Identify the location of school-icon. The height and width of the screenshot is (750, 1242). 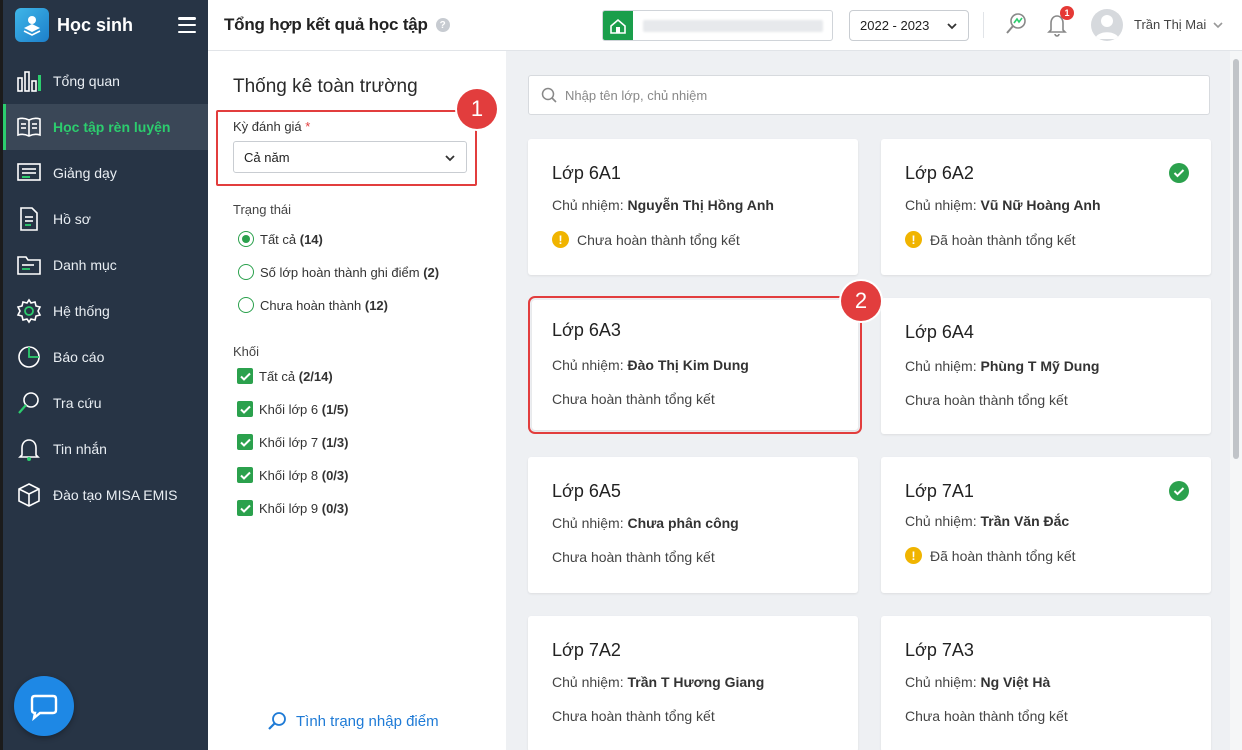
(618, 25).